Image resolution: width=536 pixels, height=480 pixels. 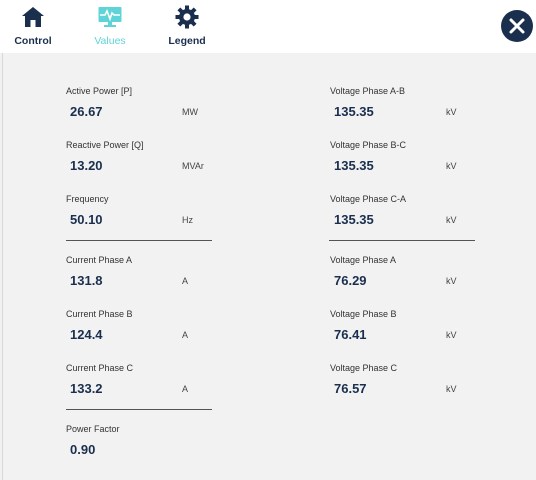 What do you see at coordinates (87, 199) in the screenshot?
I see `measure-label: Frequency` at bounding box center [87, 199].